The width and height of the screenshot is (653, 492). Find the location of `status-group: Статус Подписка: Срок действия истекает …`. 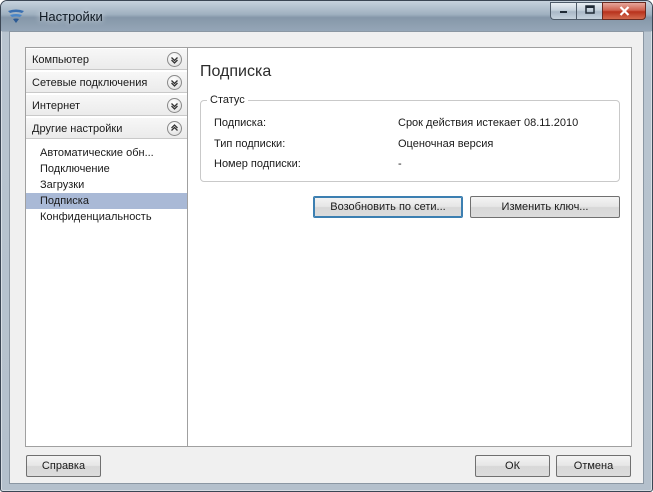

status-group: Статус Подписка: Срок действия истекает … is located at coordinates (410, 138).